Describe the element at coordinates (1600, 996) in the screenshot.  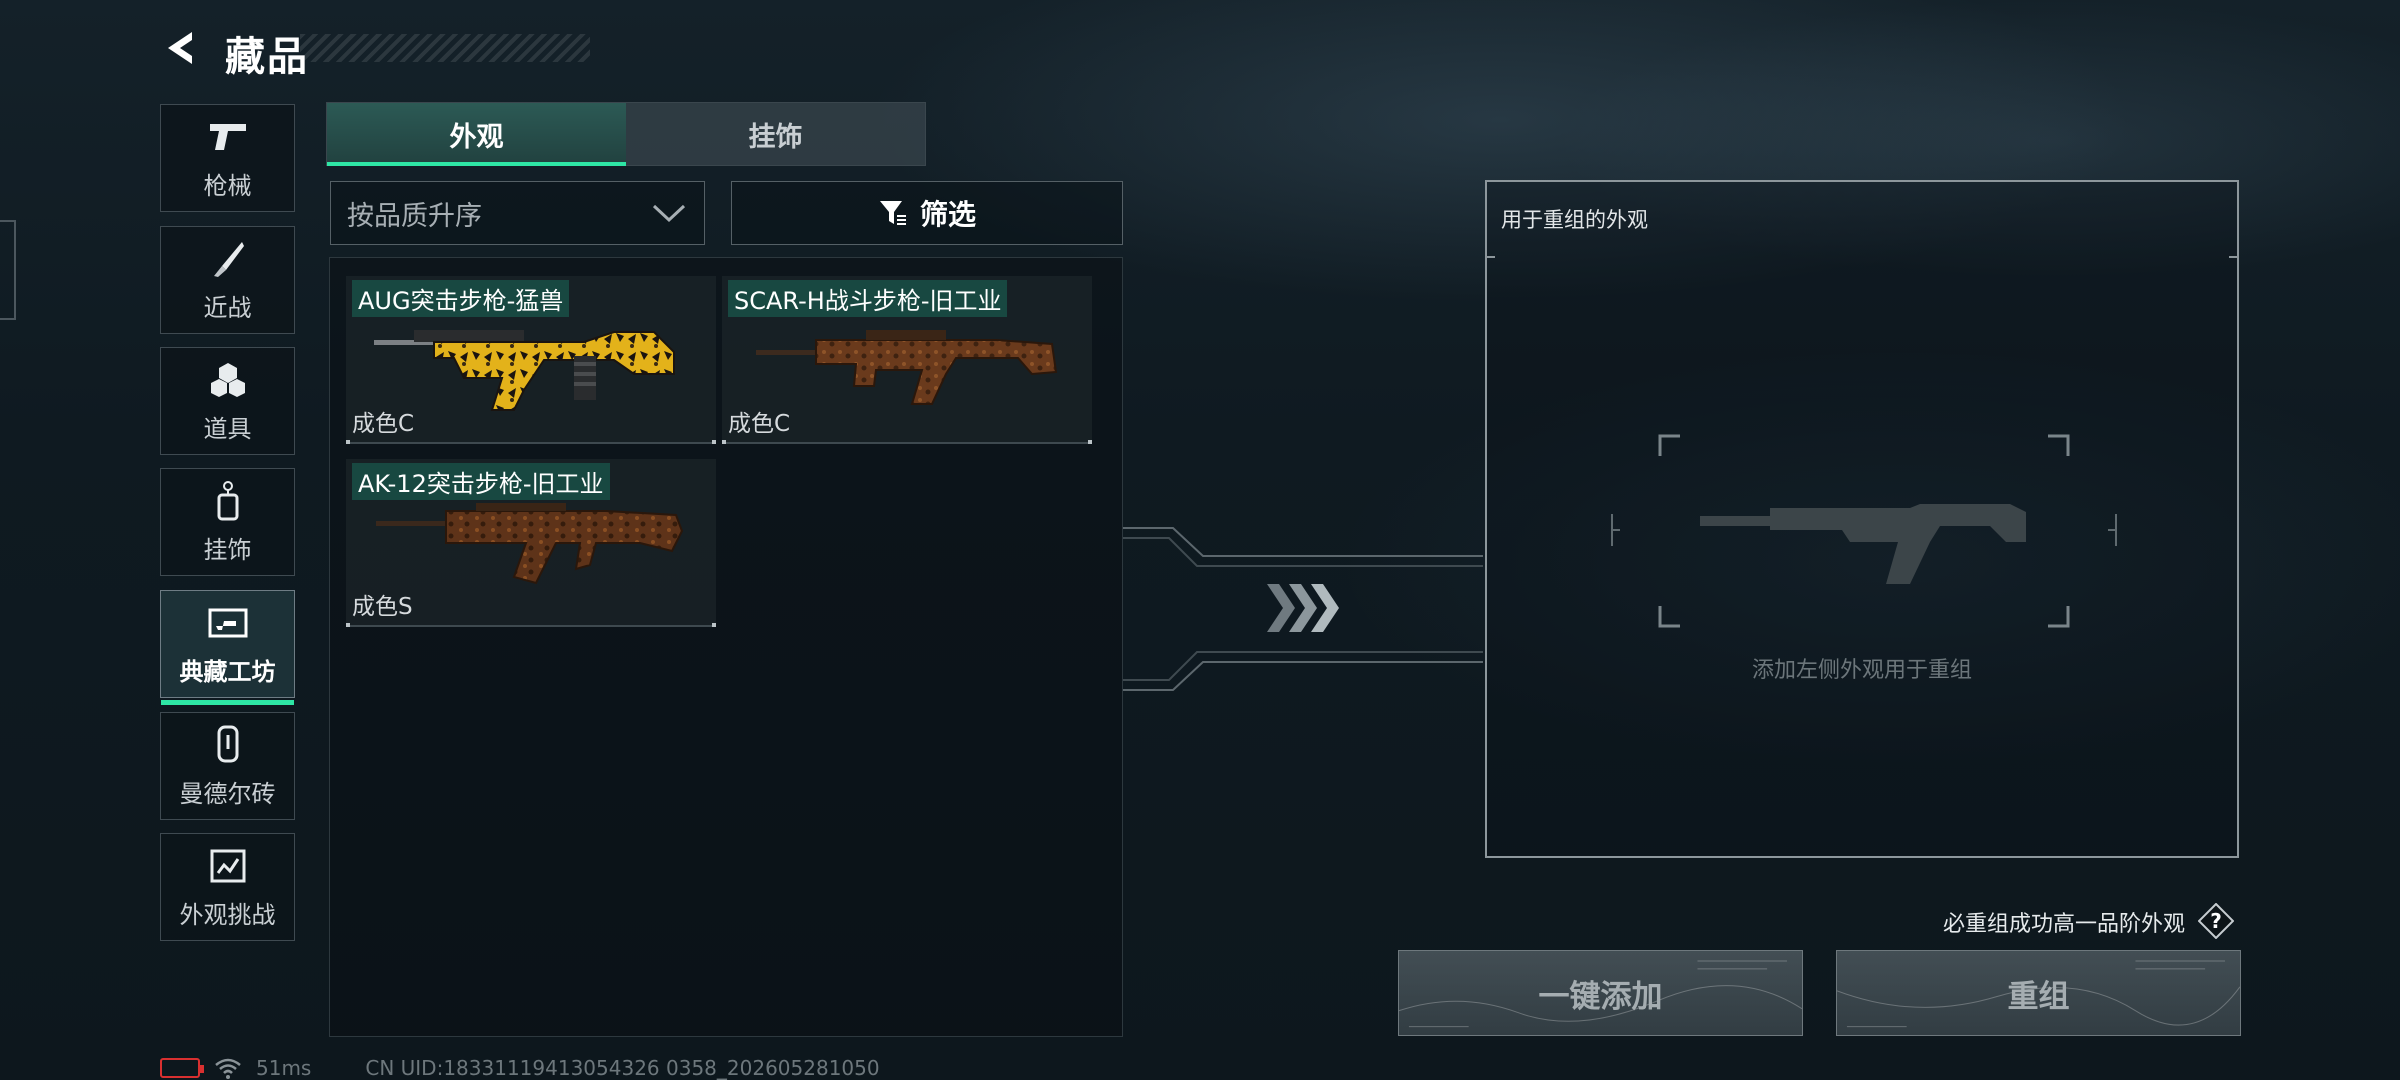
I see `add-all-label: 一键添加` at that location.